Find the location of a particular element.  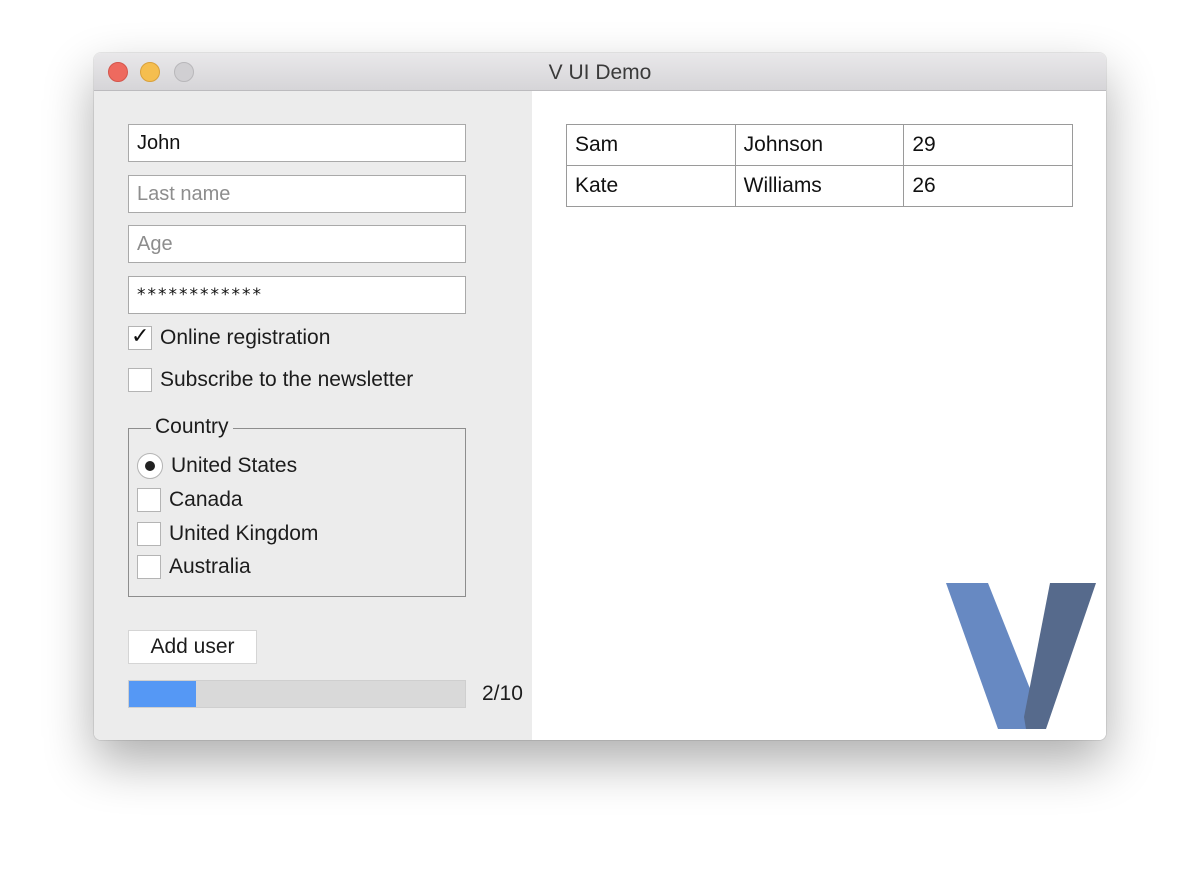

checkbox-box is located at coordinates (140, 380).